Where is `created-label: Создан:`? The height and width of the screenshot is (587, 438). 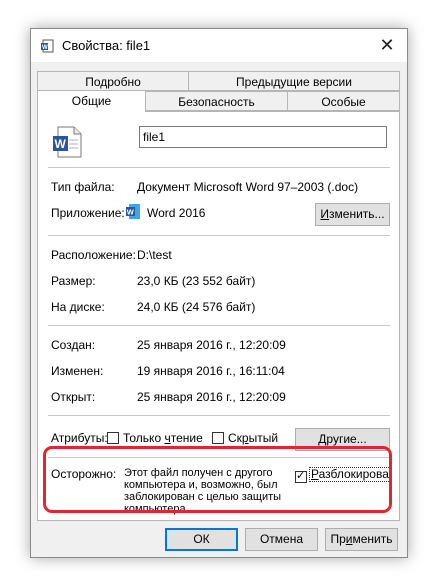 created-label: Создан: is located at coordinates (73, 345).